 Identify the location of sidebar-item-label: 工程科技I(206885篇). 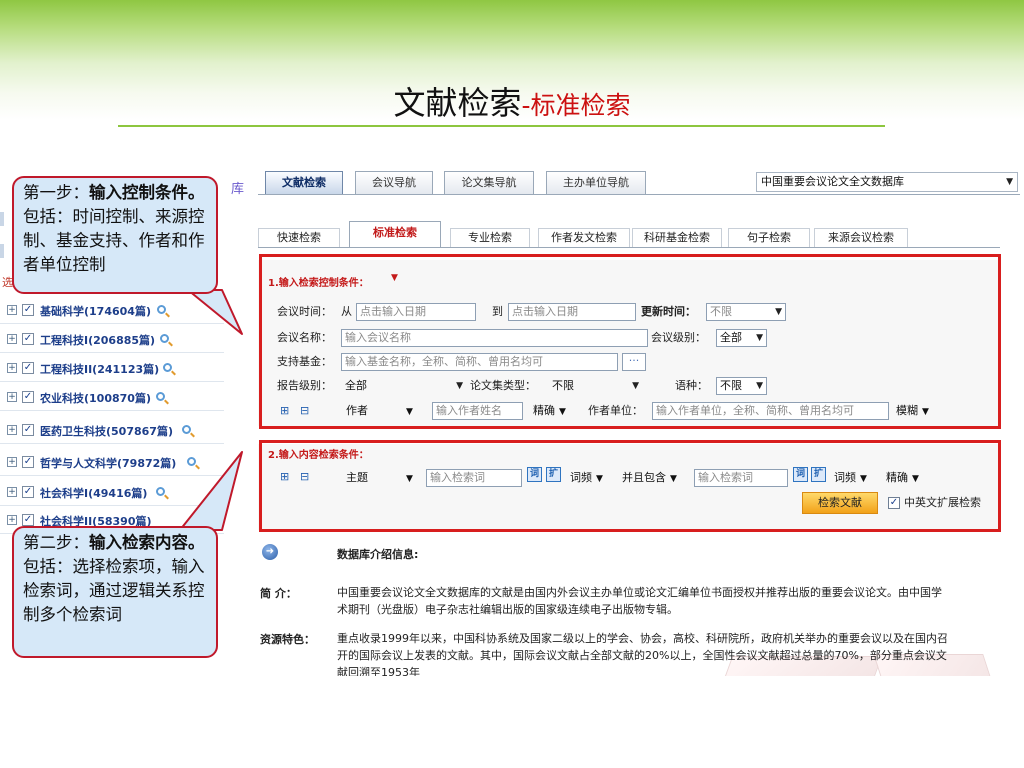
(97, 340).